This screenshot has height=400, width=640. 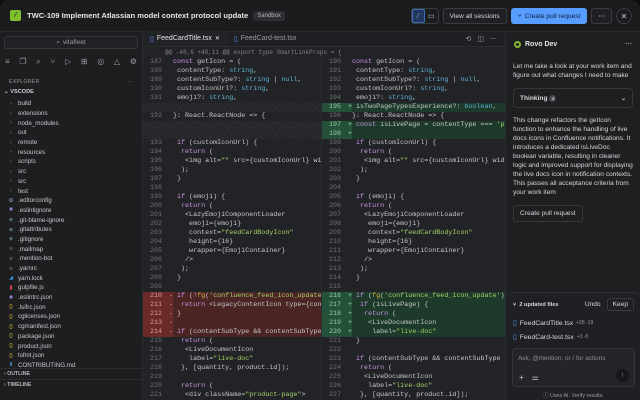 I want to click on chat-input: Ask, @mention, or / for actions + ⚌ ↑, so click(x=573, y=367).